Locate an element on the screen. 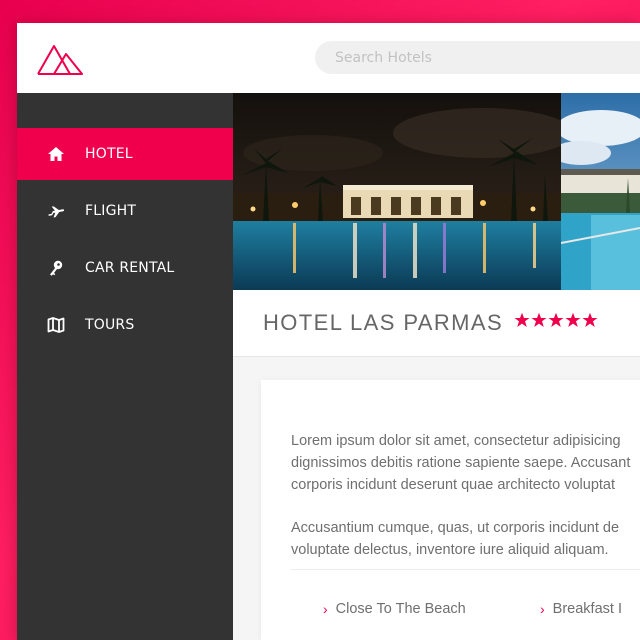  star-rating is located at coordinates (556, 320).